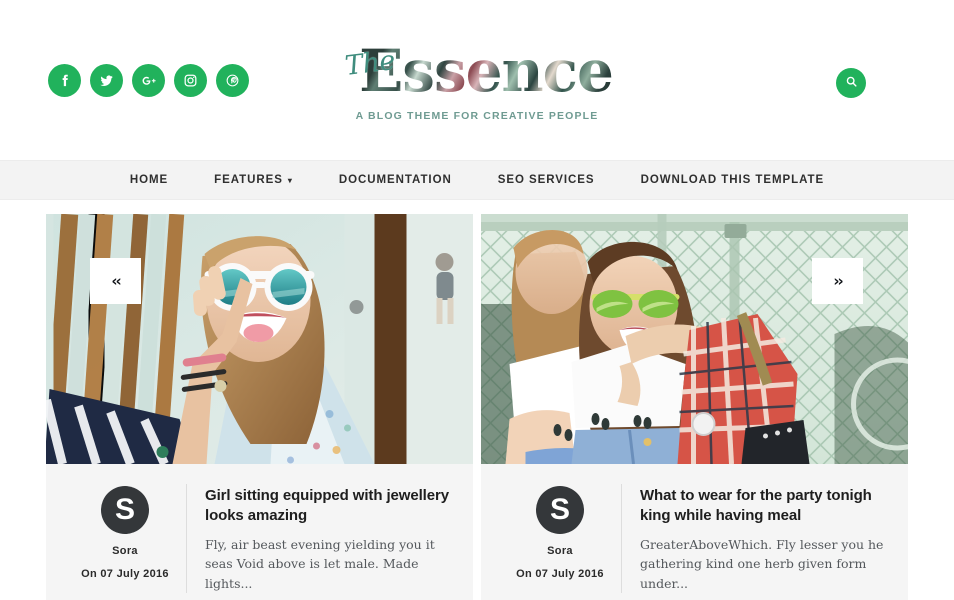  What do you see at coordinates (232, 80) in the screenshot?
I see `pinterest-icon` at bounding box center [232, 80].